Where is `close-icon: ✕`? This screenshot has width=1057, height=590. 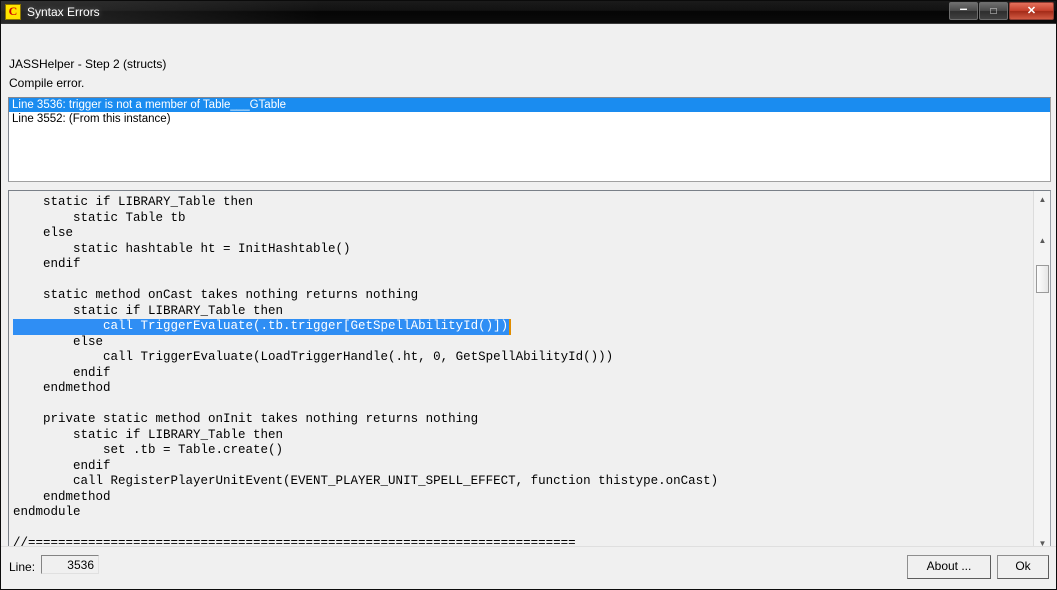 close-icon: ✕ is located at coordinates (1031, 11).